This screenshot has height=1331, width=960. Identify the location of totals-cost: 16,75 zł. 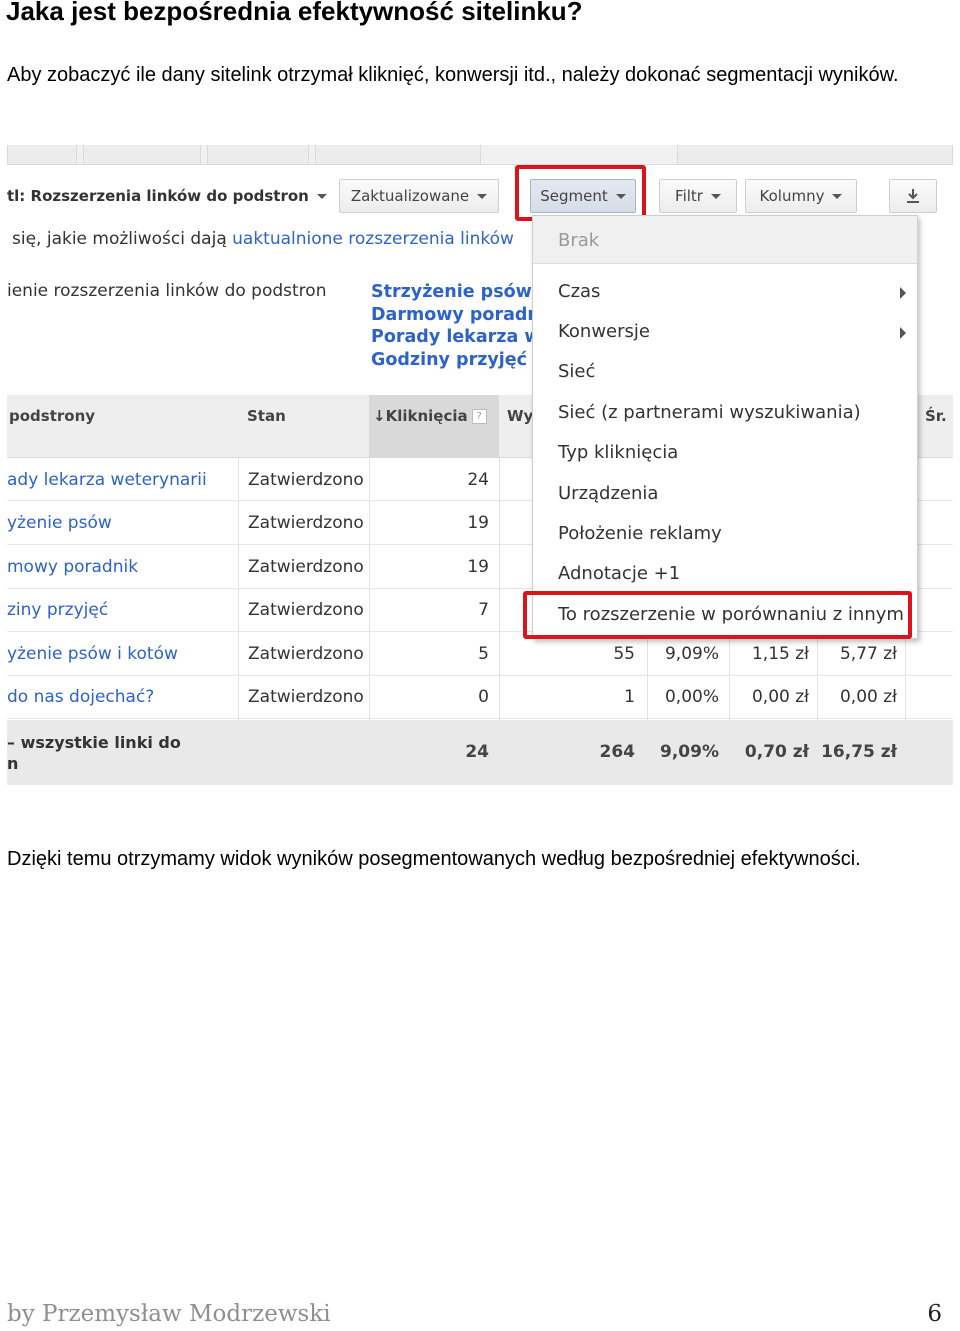
(859, 752).